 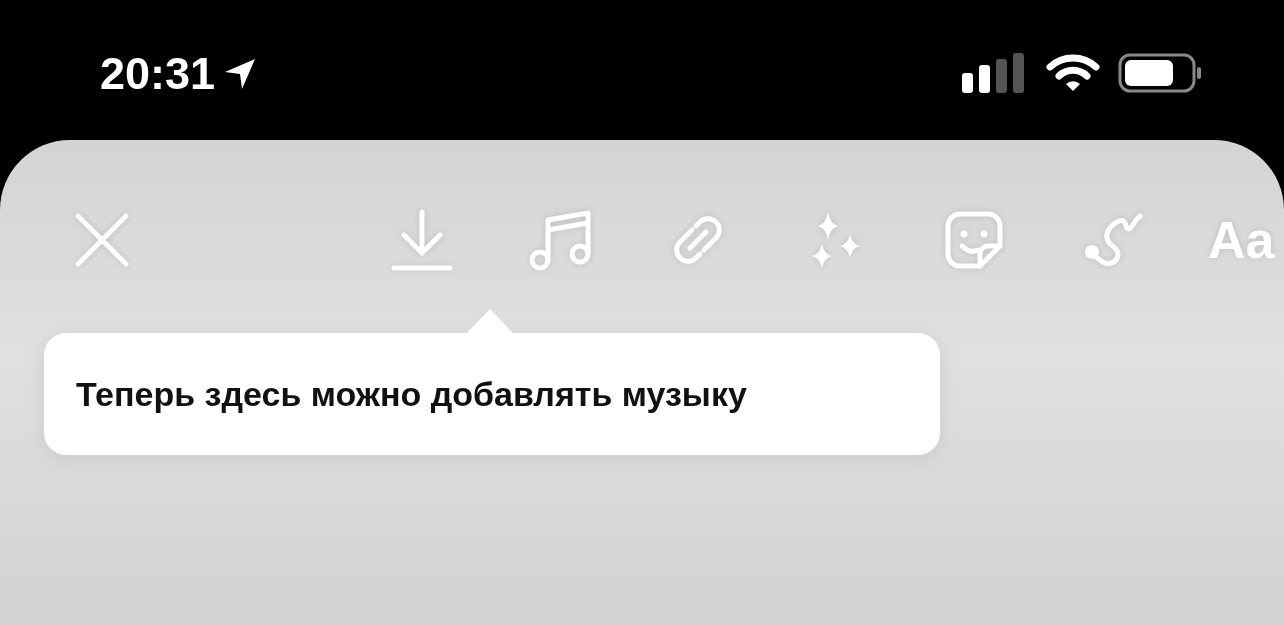 I want to click on music-note-icon, so click(x=560, y=240).